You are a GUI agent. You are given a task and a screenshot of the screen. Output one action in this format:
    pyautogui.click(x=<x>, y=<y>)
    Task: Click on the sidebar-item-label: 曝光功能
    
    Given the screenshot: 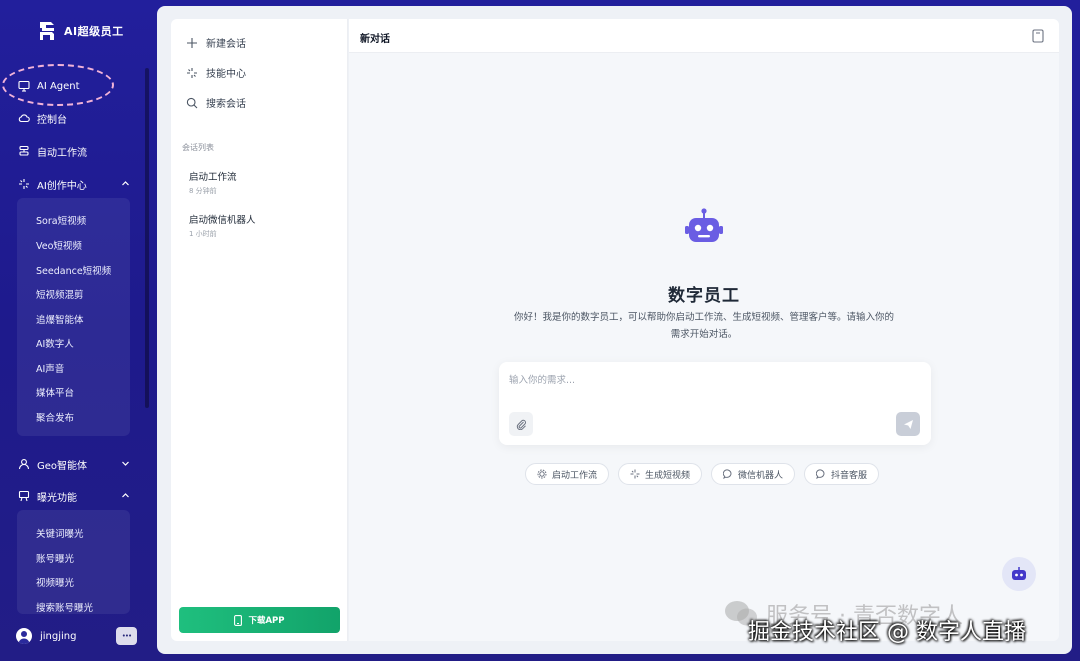 What is the action you would take?
    pyautogui.click(x=57, y=498)
    